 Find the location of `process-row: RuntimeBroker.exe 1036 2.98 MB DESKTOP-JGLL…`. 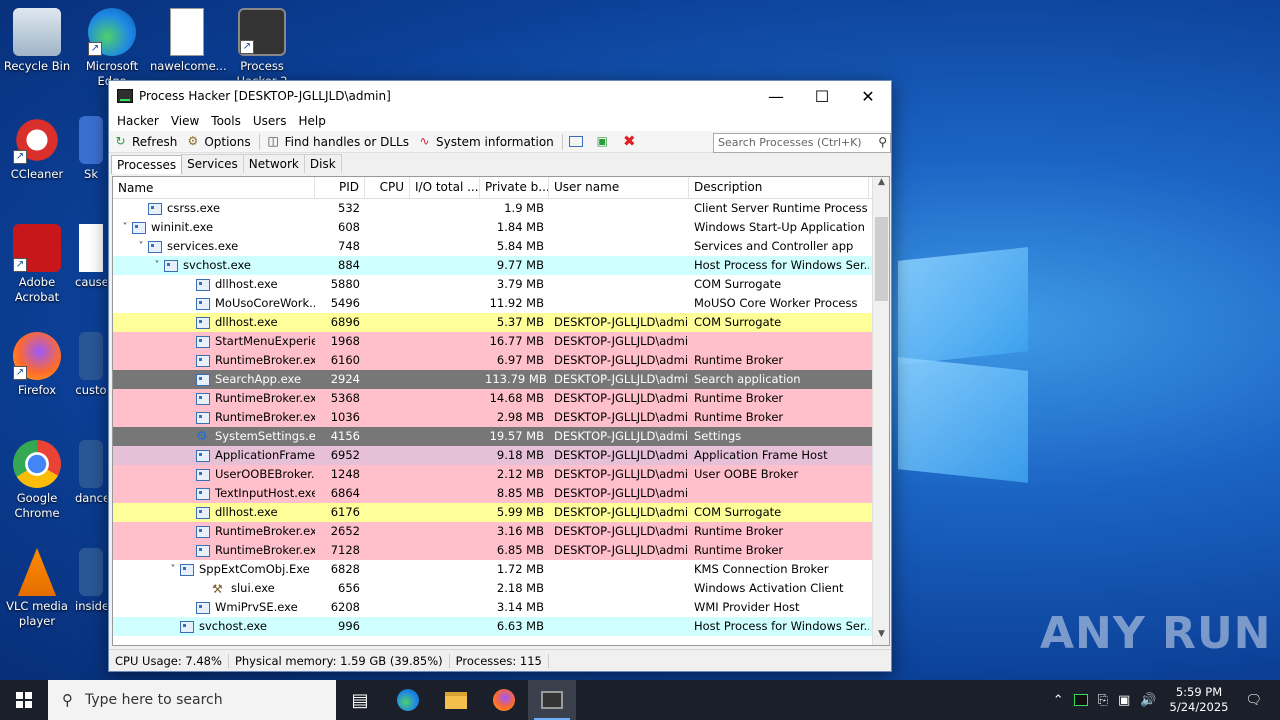

process-row: RuntimeBroker.exe 1036 2.98 MB DESKTOP-JGLL… is located at coordinates (501, 417).